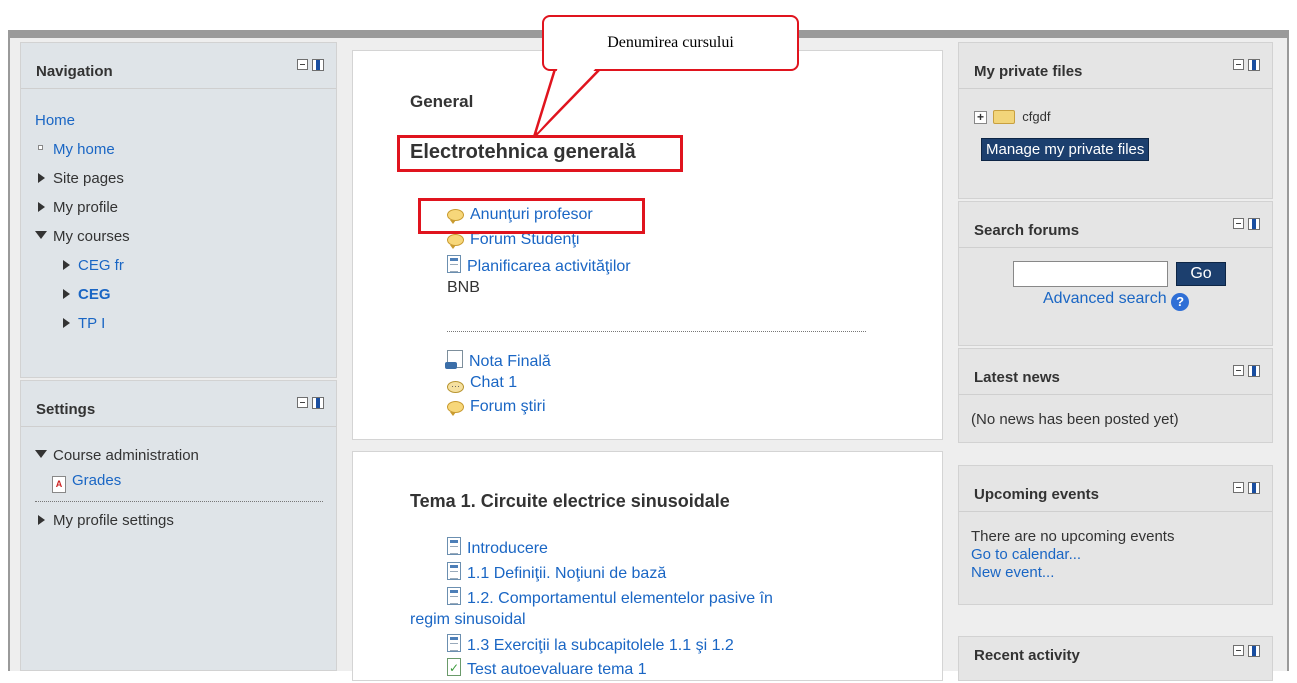 Image resolution: width=1297 pixels, height=683 pixels. What do you see at coordinates (656, 331) in the screenshot?
I see `section-divider` at bounding box center [656, 331].